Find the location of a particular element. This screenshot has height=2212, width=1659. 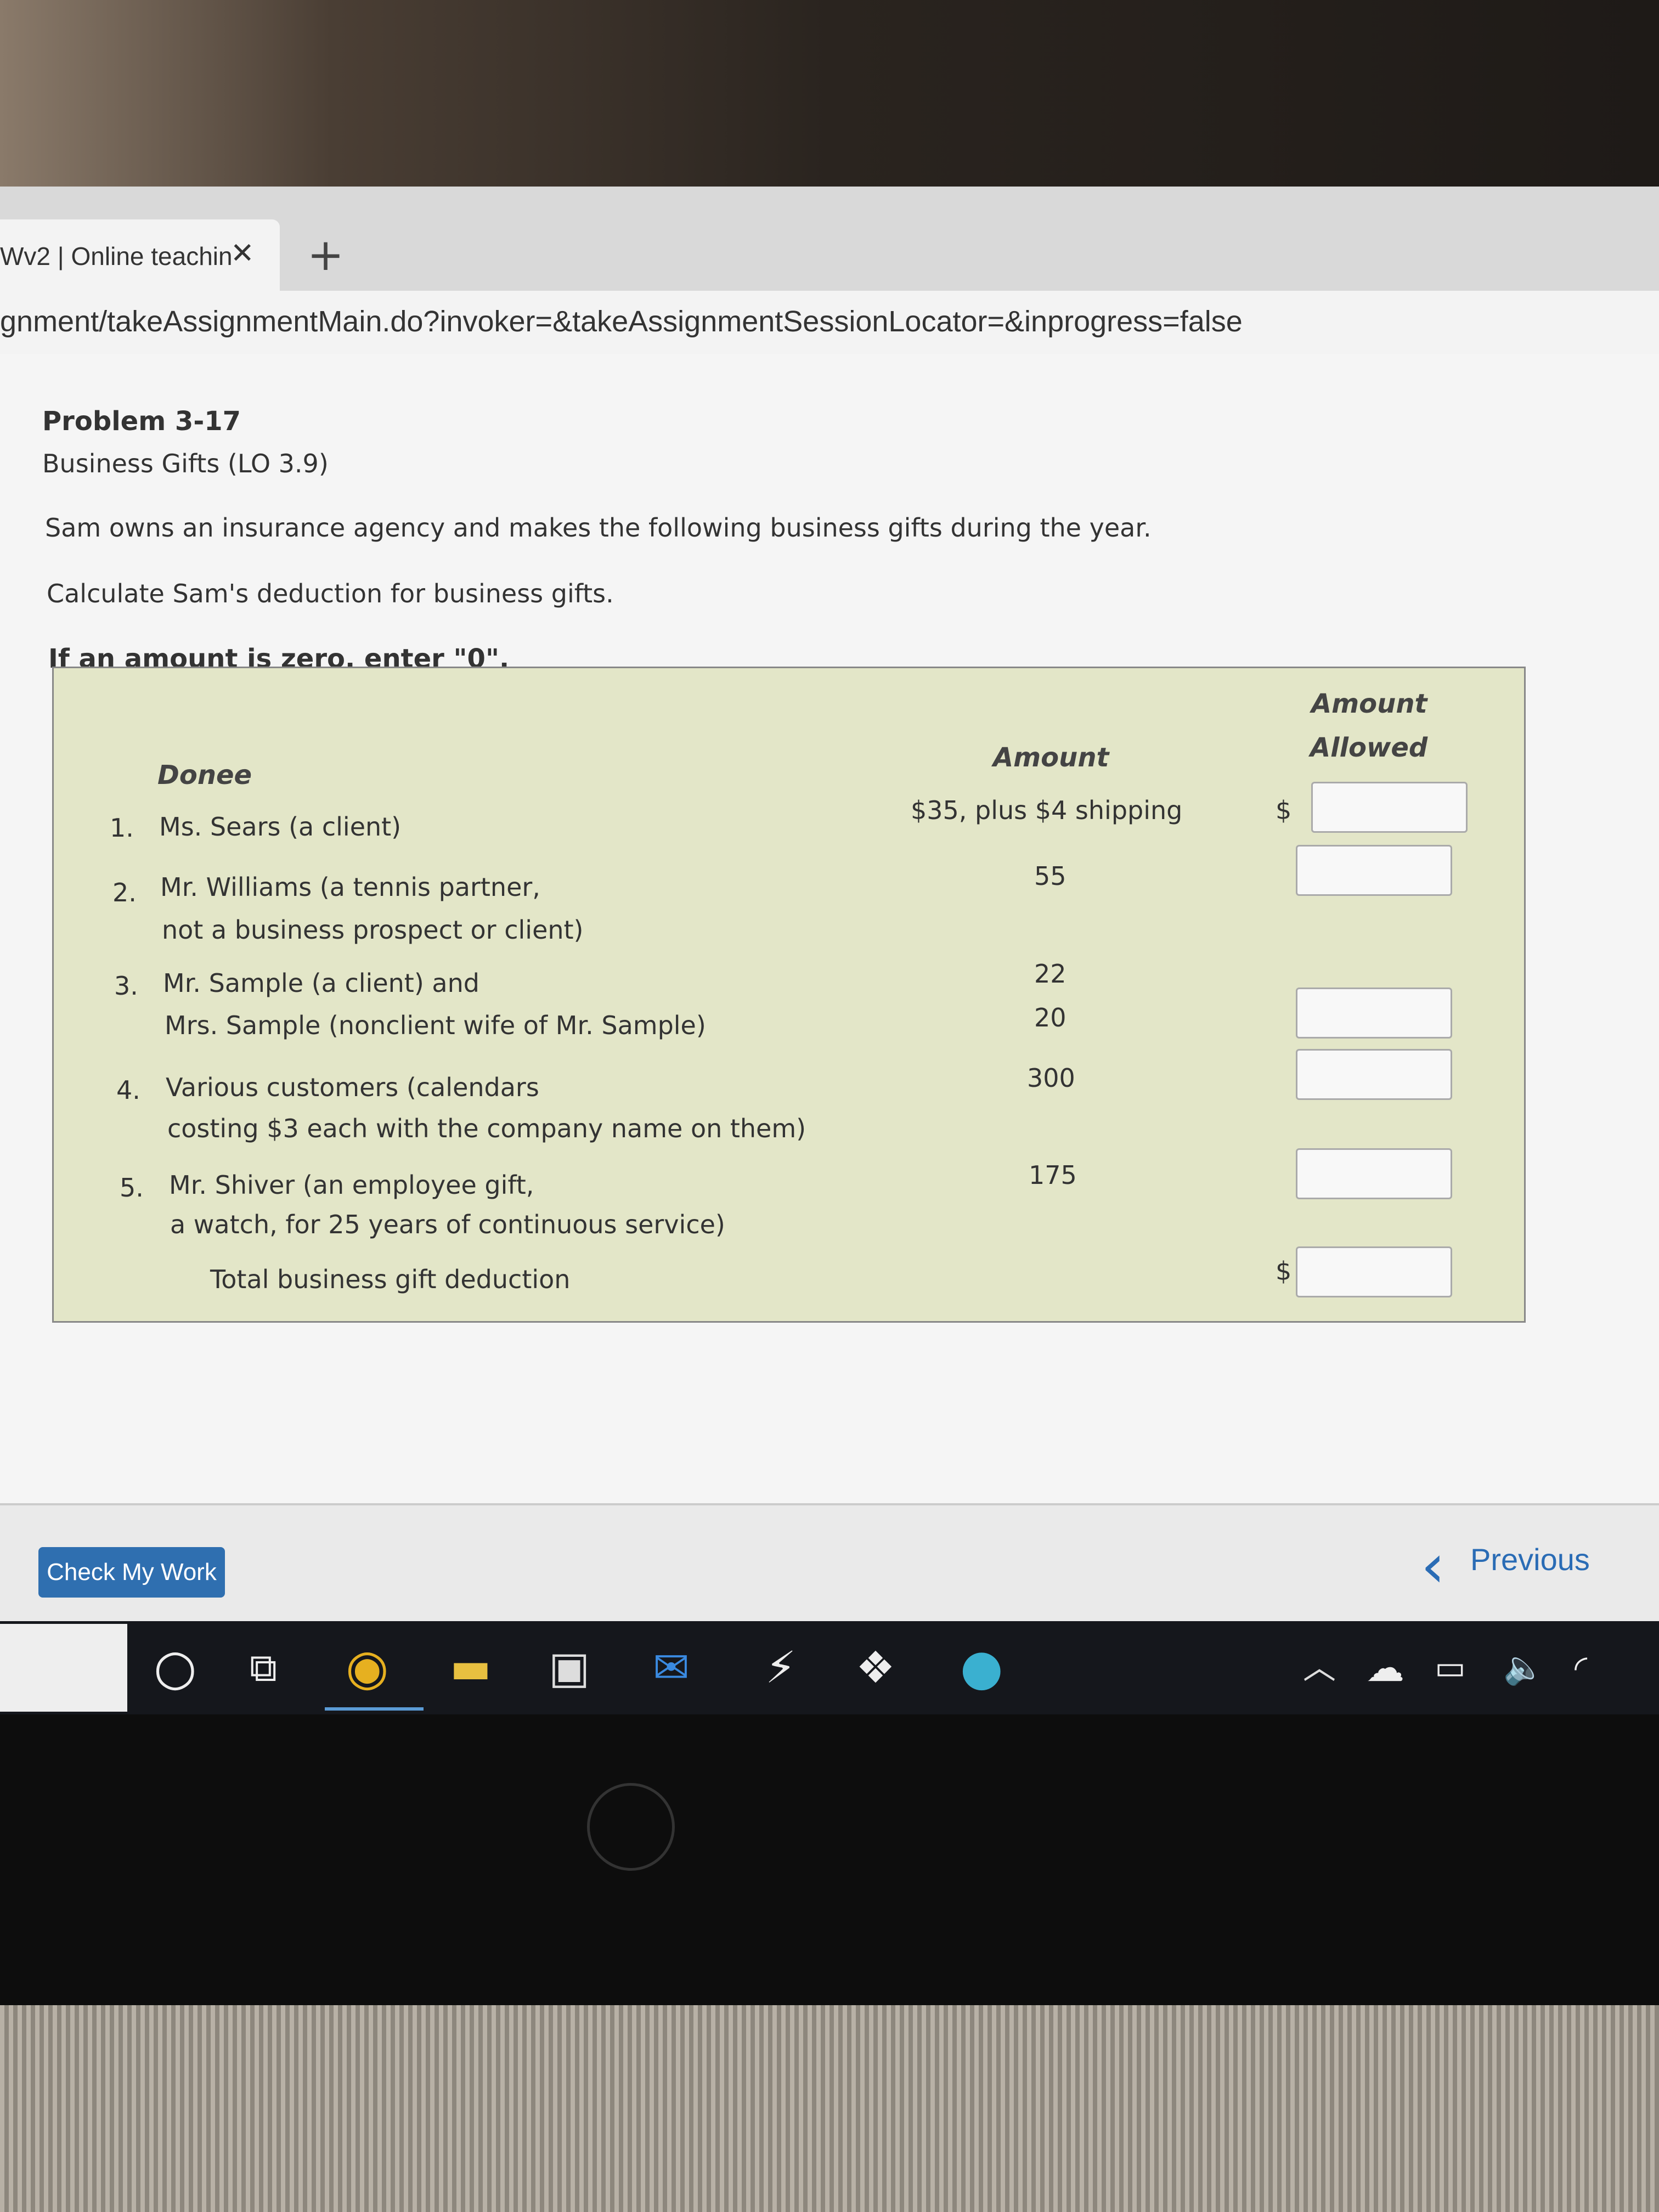

donee-text: Mr. Sample (a client) and is located at coordinates (321, 983).